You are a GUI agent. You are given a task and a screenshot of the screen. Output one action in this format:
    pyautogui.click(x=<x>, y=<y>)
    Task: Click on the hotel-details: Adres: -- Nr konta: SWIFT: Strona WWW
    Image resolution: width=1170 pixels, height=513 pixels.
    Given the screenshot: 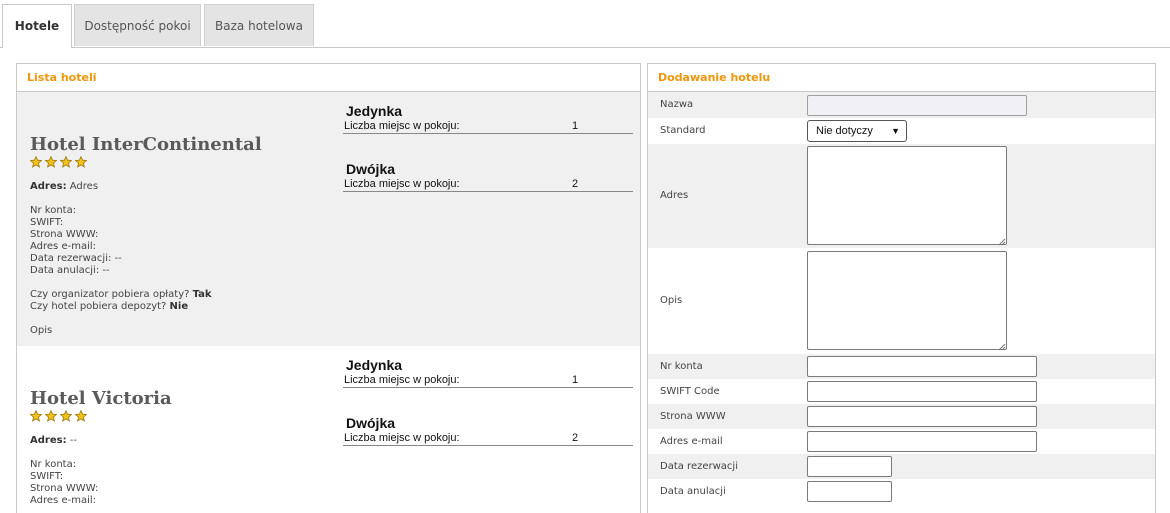 What is the action you would take?
    pyautogui.click(x=64, y=471)
    